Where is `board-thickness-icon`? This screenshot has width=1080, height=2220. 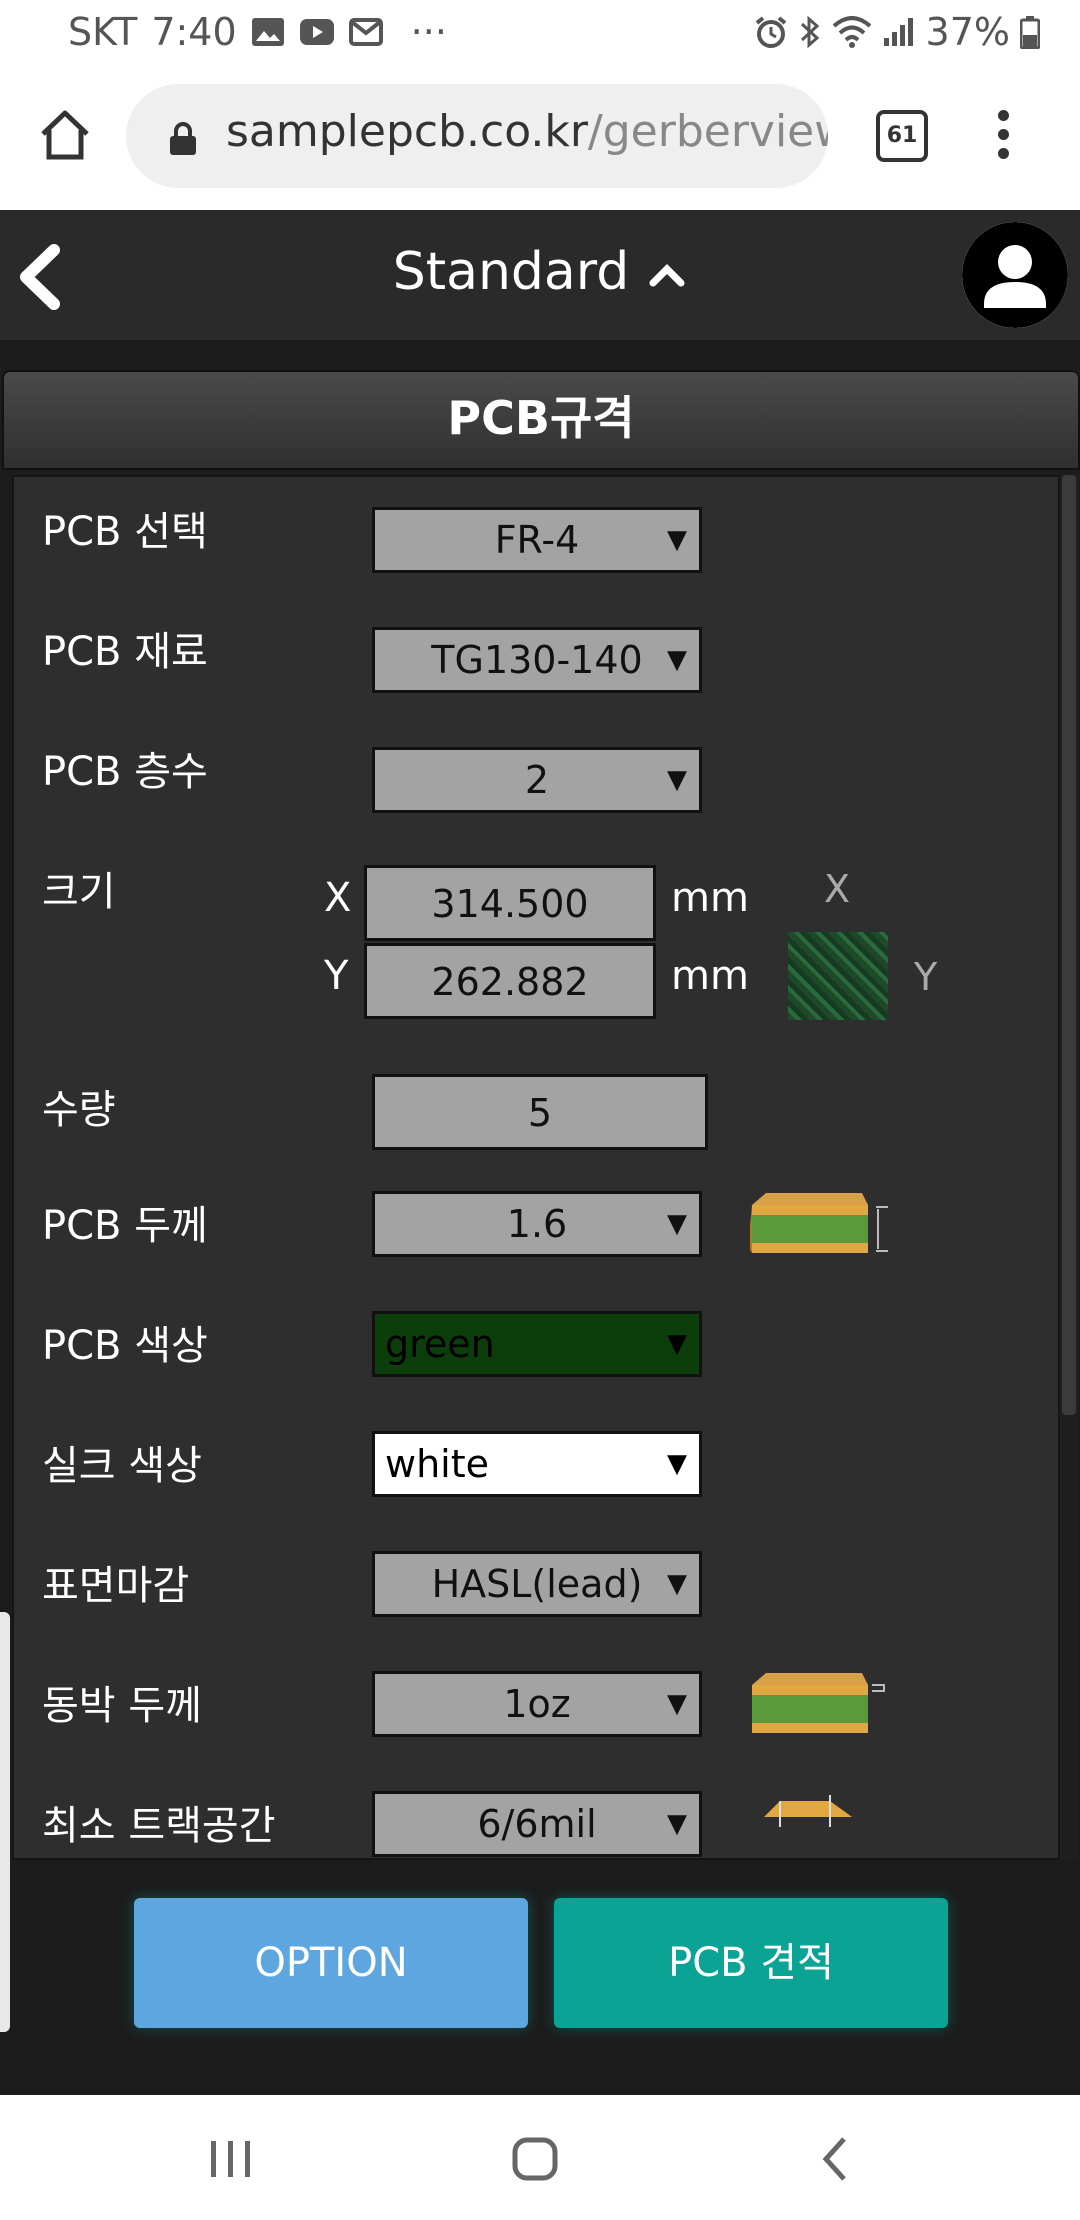
board-thickness-icon is located at coordinates (819, 1223).